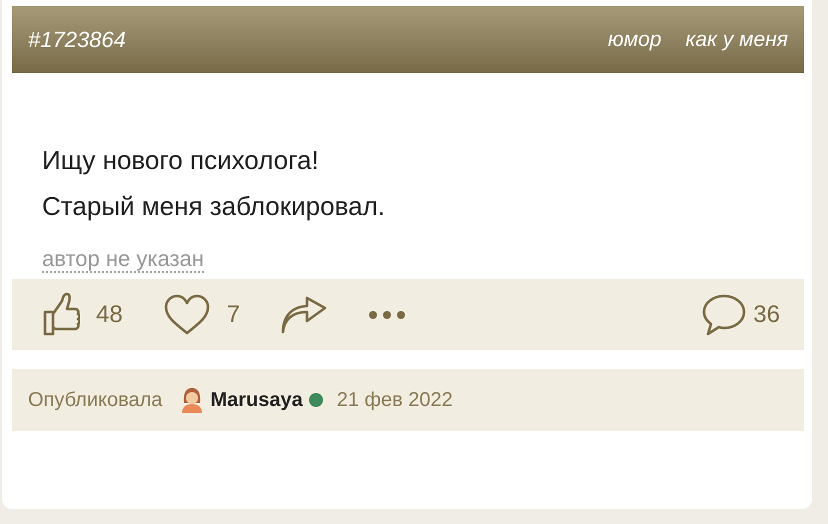 The image size is (828, 524). I want to click on comments-button: 36, so click(740, 314).